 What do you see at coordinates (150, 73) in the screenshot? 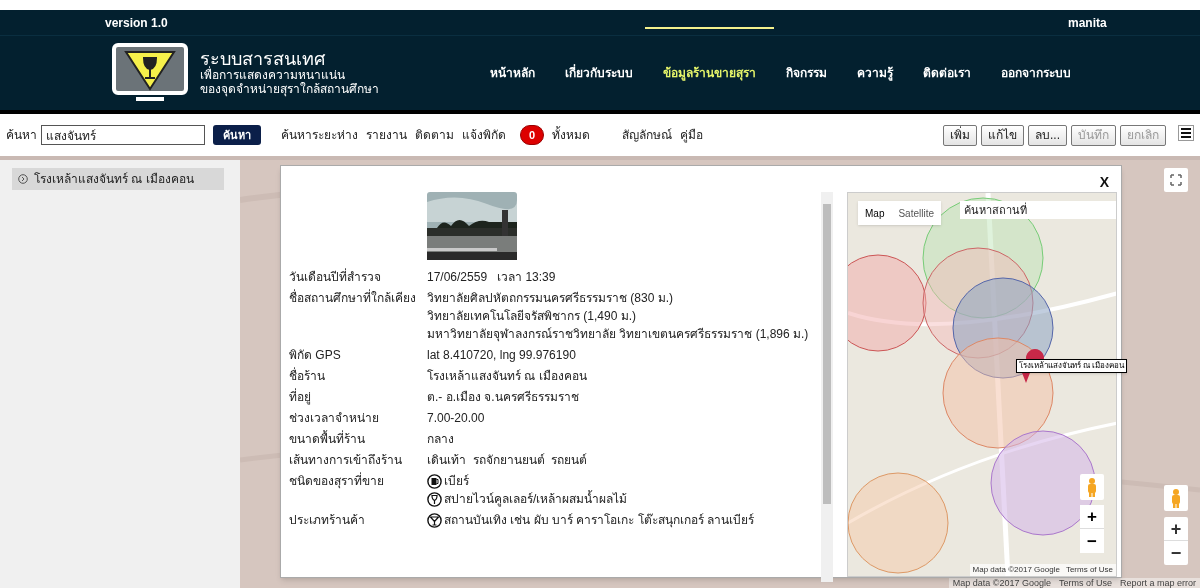
I see `logo-icon` at bounding box center [150, 73].